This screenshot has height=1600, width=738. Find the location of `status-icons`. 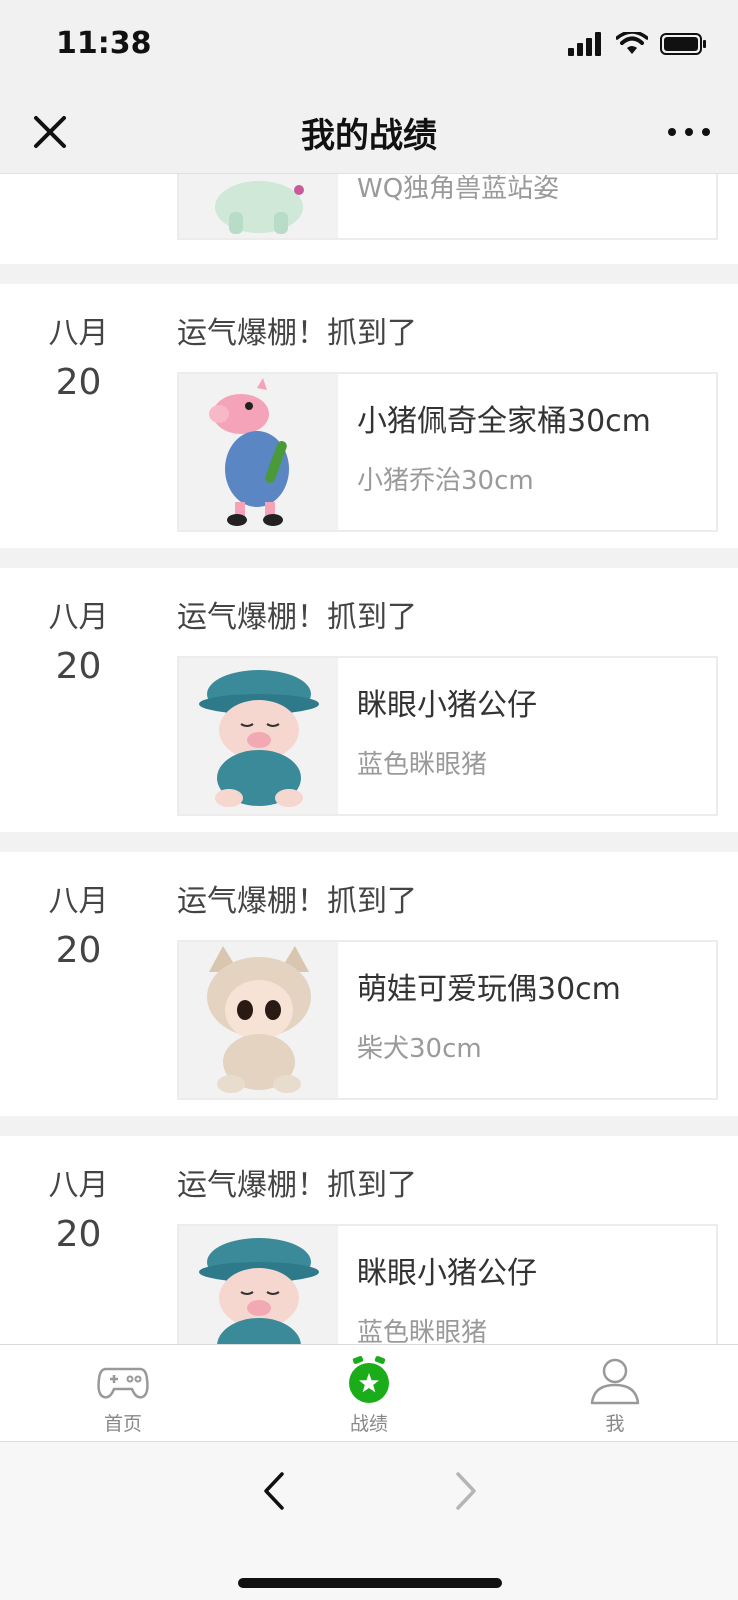

status-icons is located at coordinates (638, 44).